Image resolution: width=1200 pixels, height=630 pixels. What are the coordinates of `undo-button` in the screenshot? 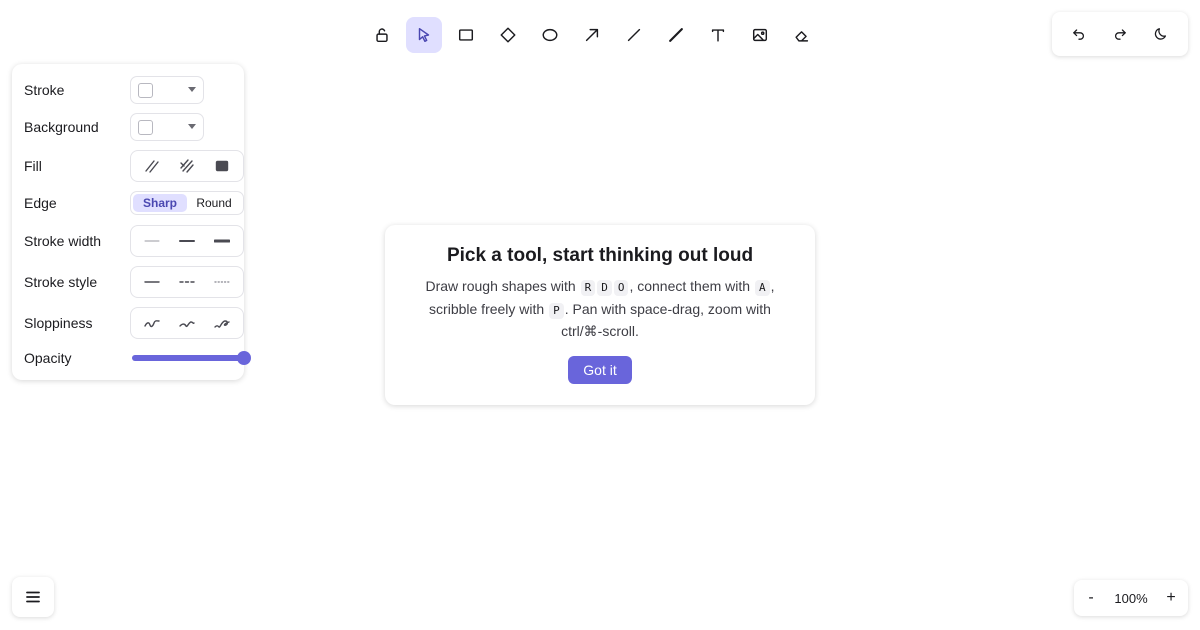 It's located at (1079, 34).